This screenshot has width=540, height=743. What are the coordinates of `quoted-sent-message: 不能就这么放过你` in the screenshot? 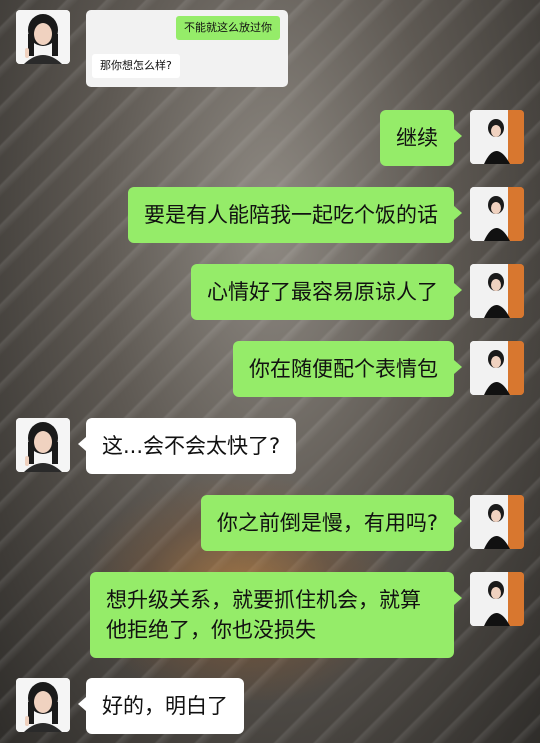 It's located at (228, 28).